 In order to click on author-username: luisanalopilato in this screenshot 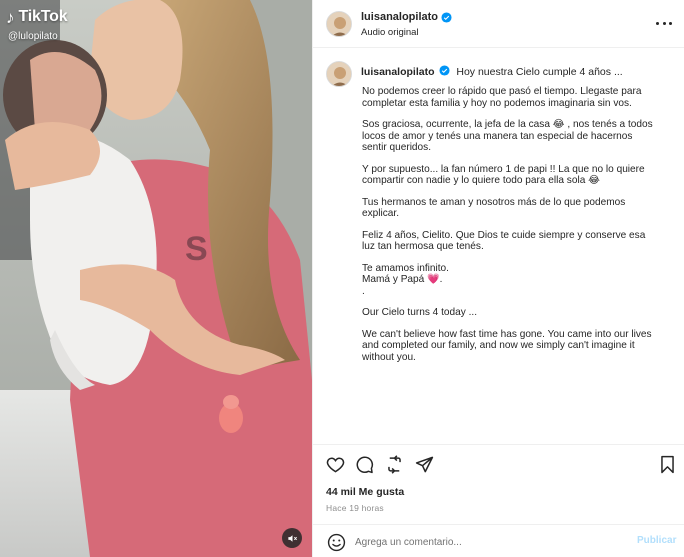, I will do `click(399, 17)`.